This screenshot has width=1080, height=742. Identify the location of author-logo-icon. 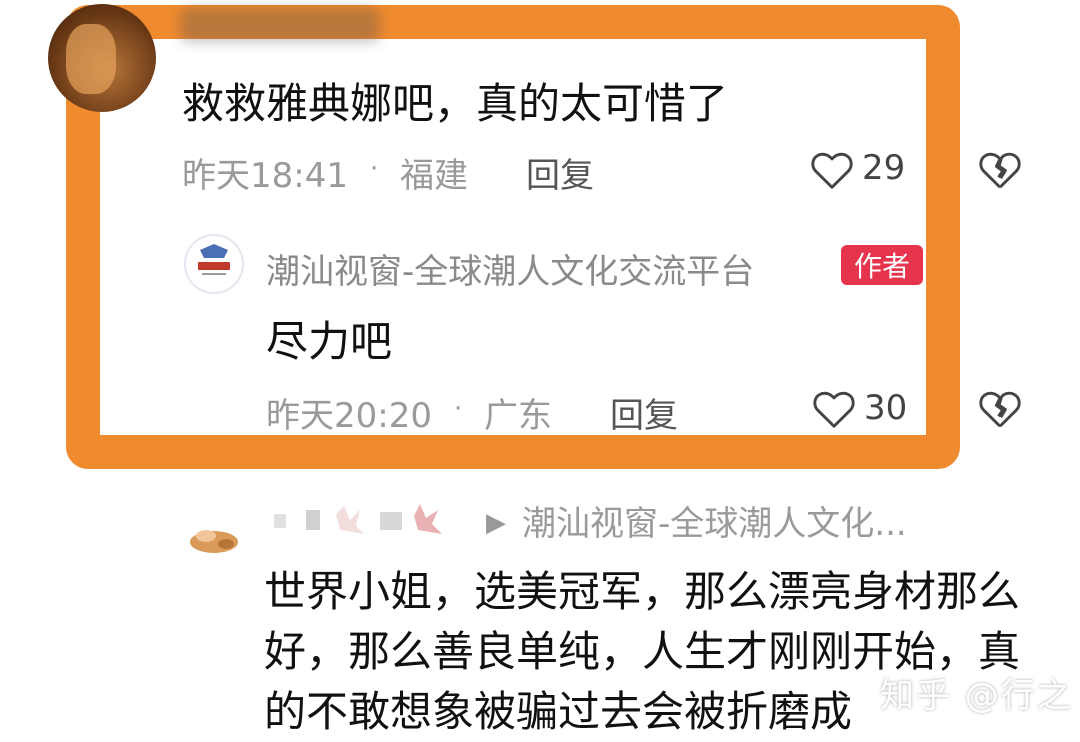
(214, 259).